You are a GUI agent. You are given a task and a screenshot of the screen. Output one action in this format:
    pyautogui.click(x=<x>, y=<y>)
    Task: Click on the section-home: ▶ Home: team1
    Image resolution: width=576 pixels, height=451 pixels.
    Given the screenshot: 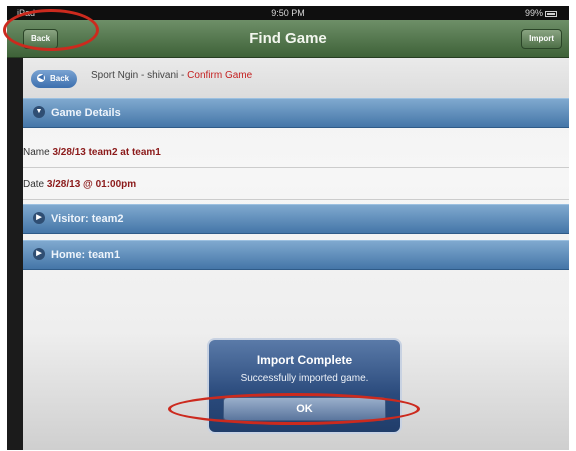 What is the action you would take?
    pyautogui.click(x=296, y=255)
    